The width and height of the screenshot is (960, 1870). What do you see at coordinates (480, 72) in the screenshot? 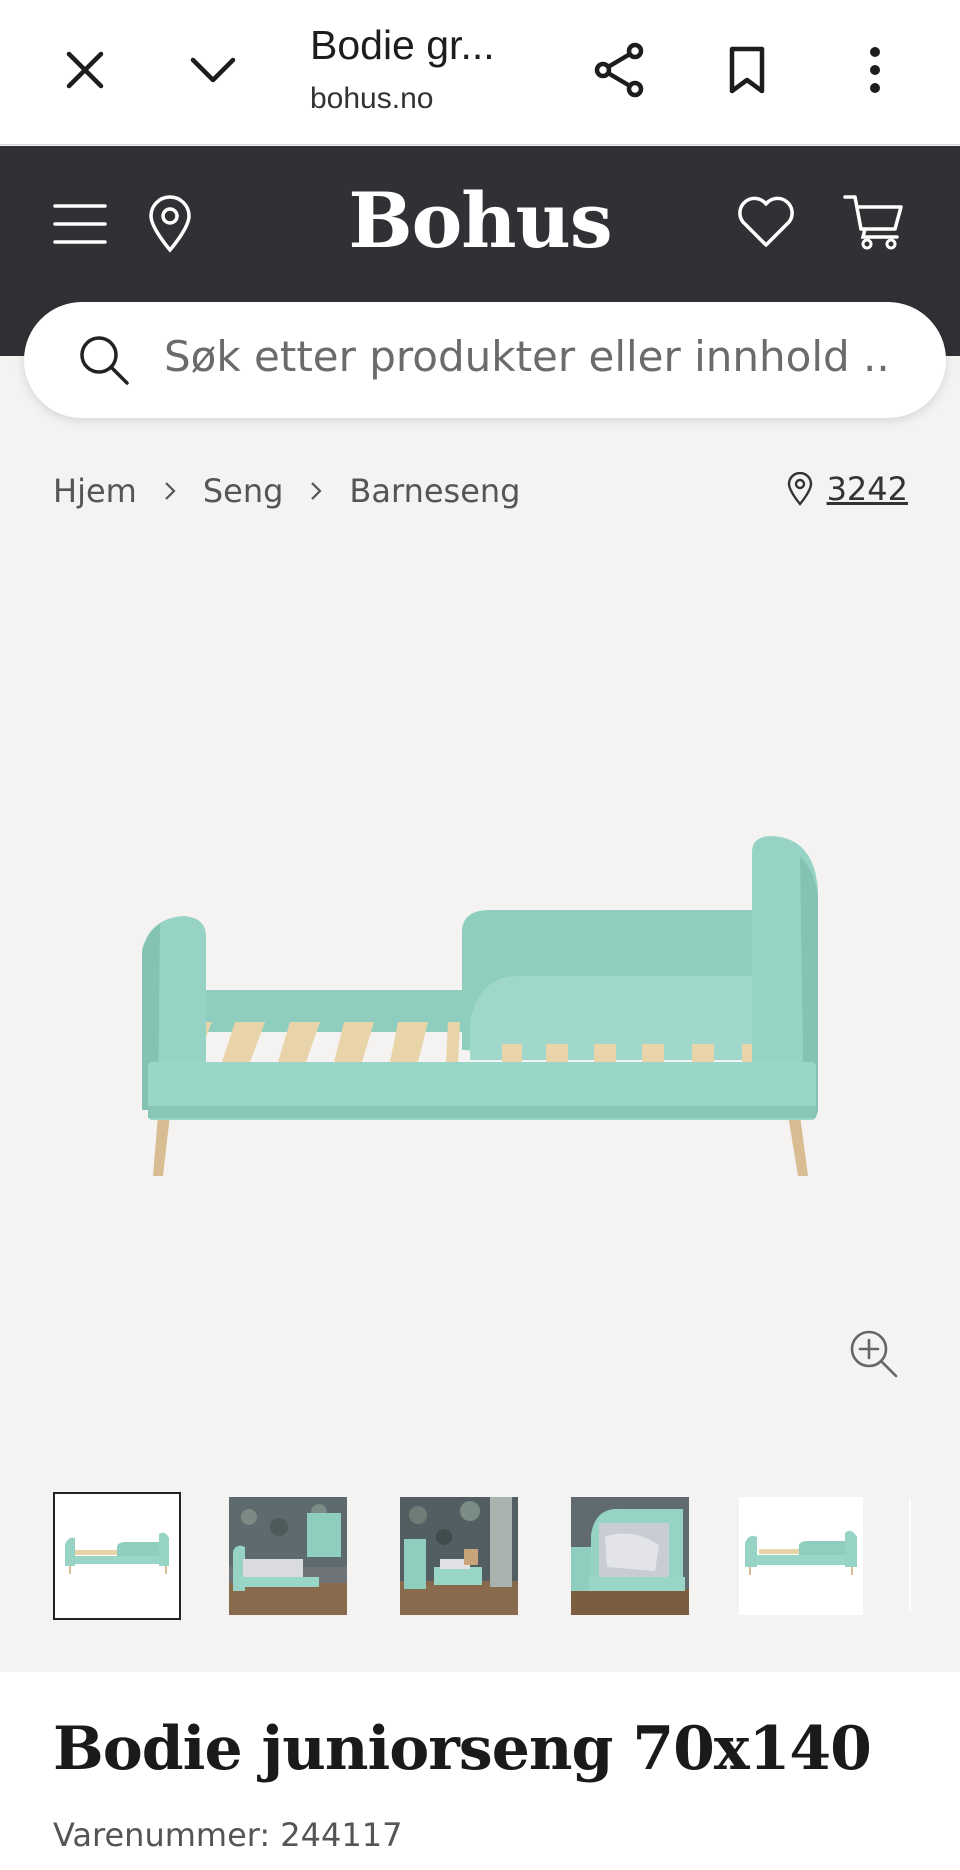
I see `browser-toolbar: Bodie gr... bohus.no` at bounding box center [480, 72].